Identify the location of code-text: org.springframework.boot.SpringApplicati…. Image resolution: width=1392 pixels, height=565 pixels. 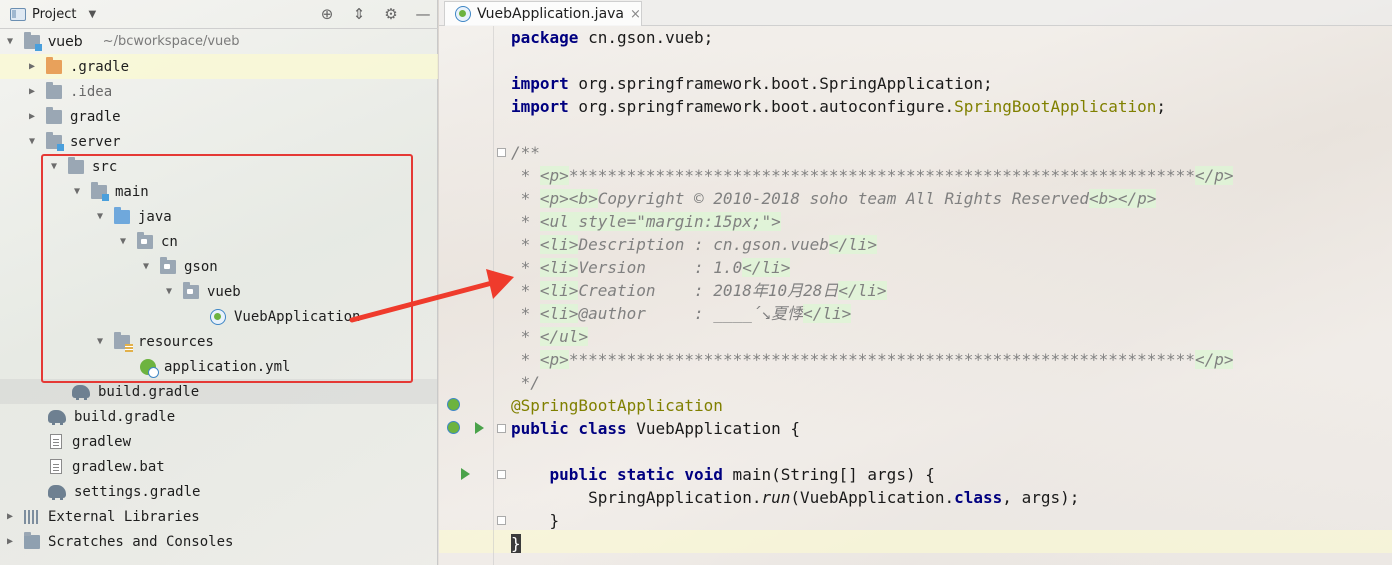
(780, 83).